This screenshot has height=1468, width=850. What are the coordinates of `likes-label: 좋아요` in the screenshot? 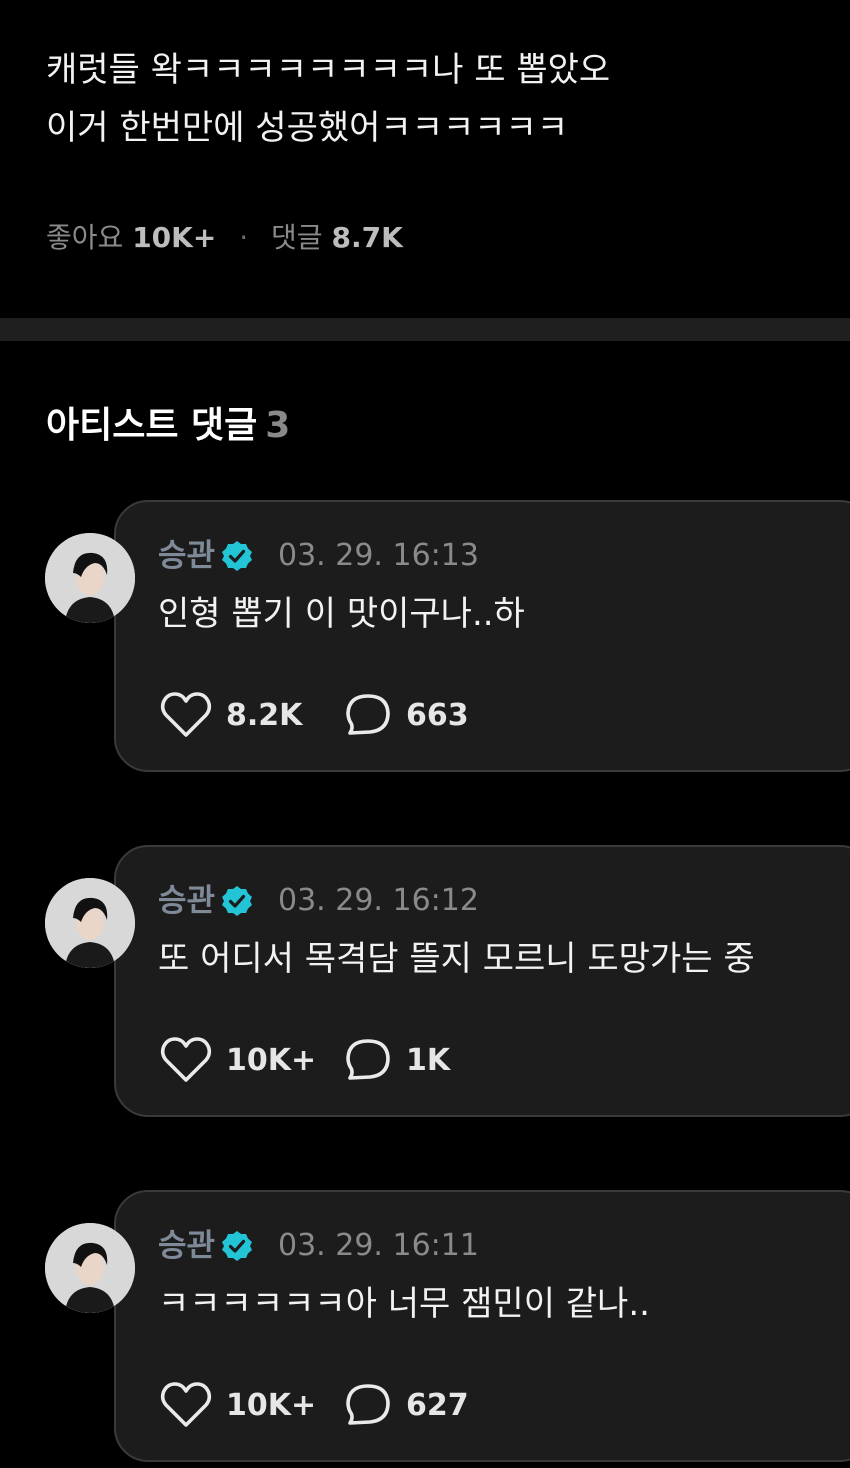 It's located at (85, 237).